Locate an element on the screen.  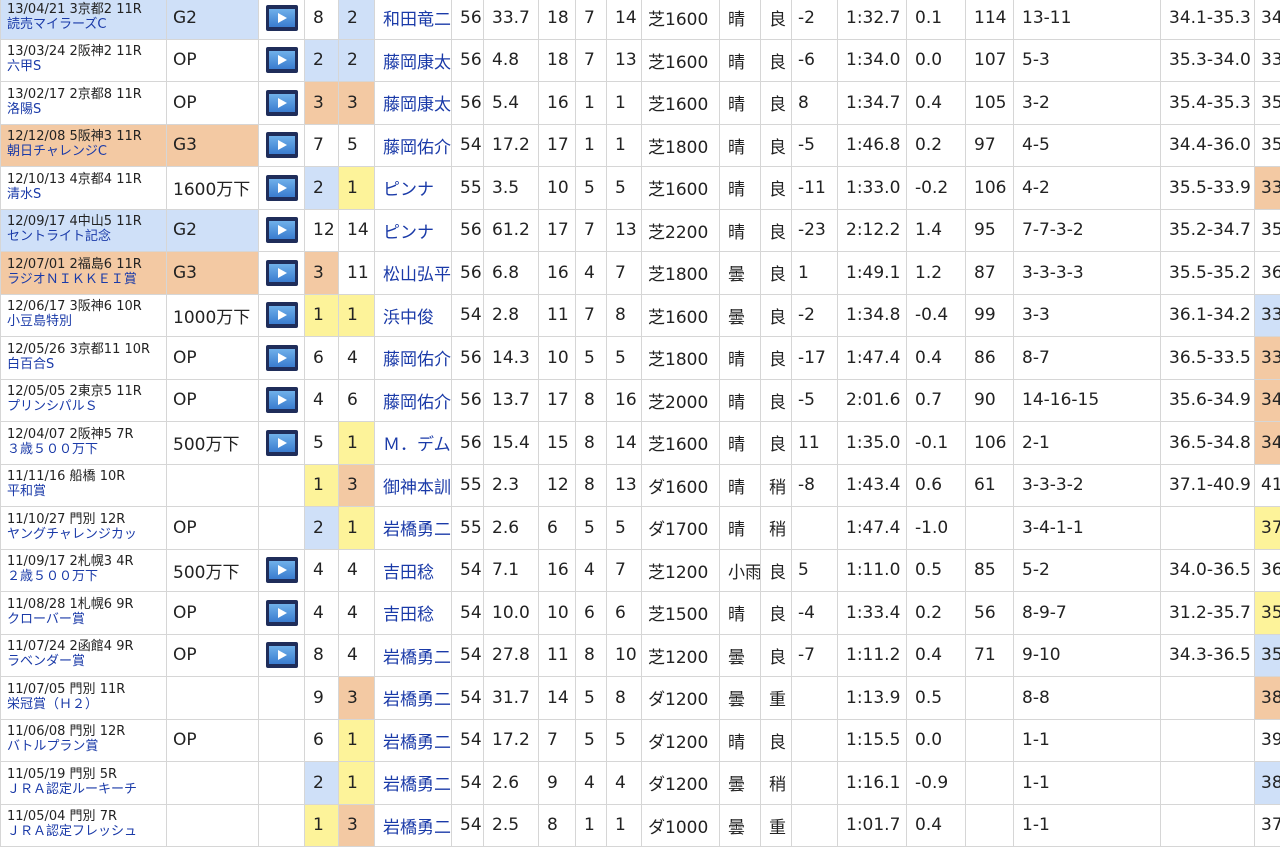
speed-index: 106 is located at coordinates (990, 443).